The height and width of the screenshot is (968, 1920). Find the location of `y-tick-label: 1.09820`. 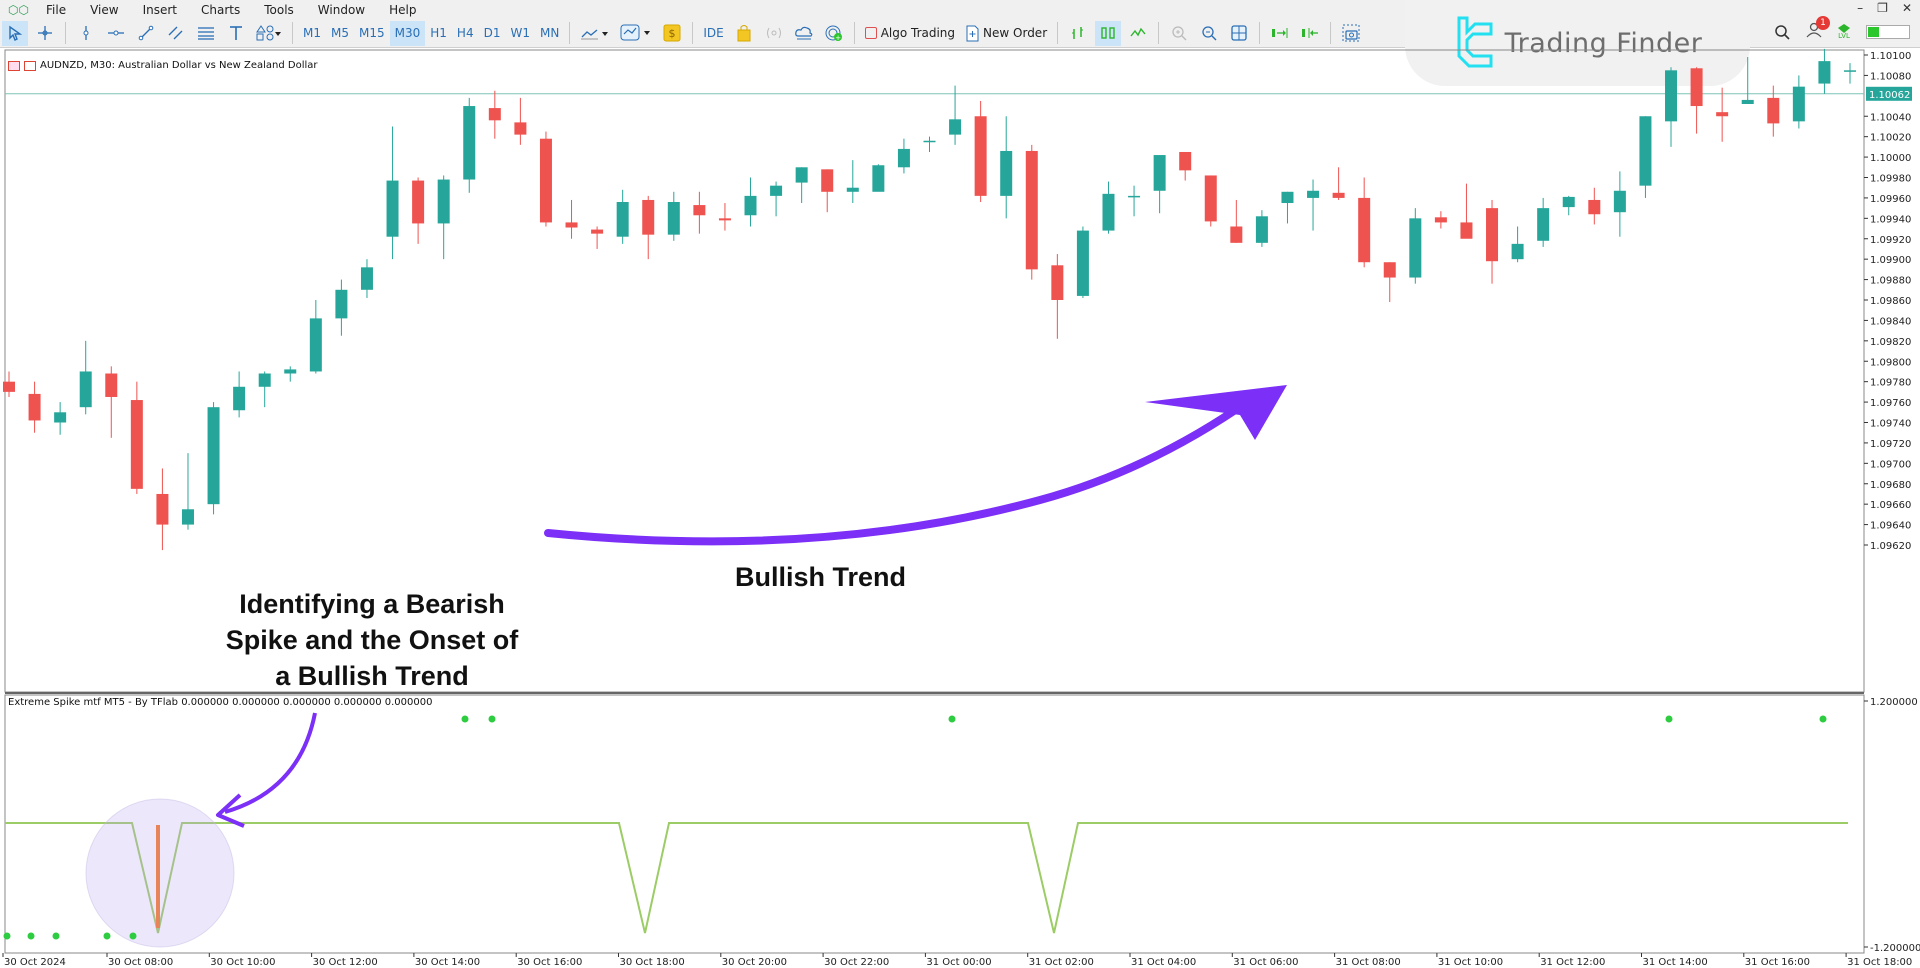

y-tick-label: 1.09820 is located at coordinates (1890, 342).